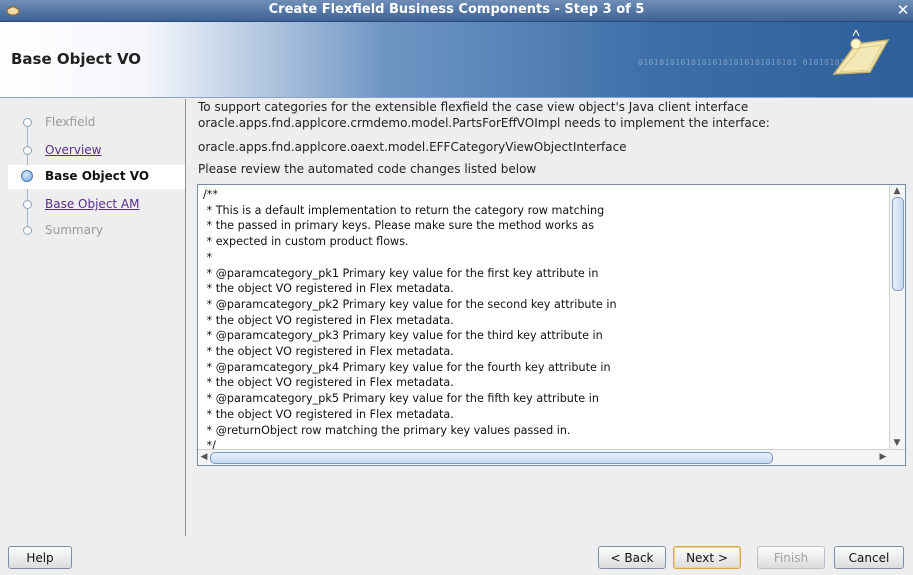 The width and height of the screenshot is (913, 575). Describe the element at coordinates (883, 457) in the screenshot. I see `scroll-right-icon: ▶` at that location.